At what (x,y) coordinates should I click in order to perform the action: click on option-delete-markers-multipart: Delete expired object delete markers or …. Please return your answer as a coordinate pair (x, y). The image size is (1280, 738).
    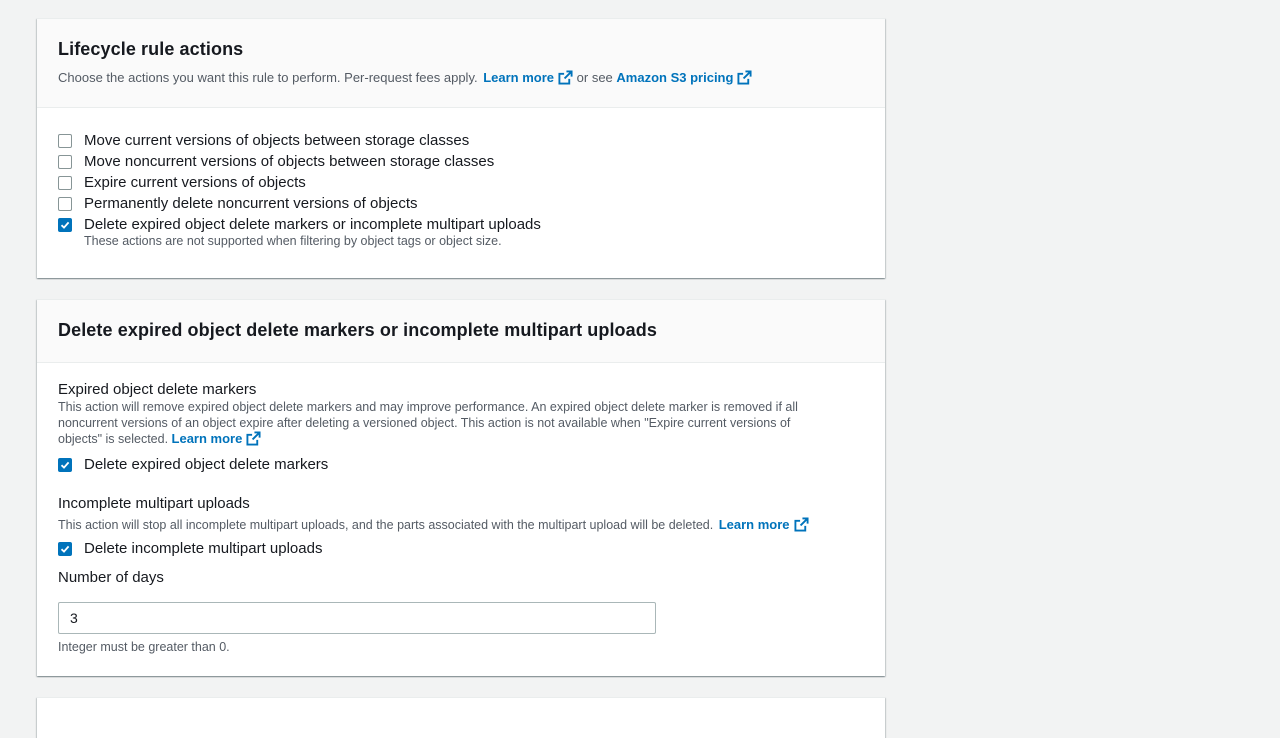
    Looking at the image, I should click on (461, 224).